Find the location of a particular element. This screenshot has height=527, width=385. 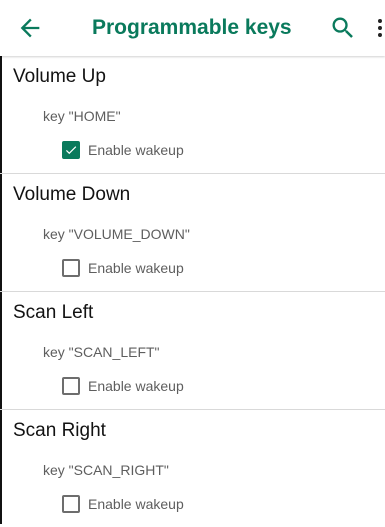

key-title: Volume Down is located at coordinates (72, 194).